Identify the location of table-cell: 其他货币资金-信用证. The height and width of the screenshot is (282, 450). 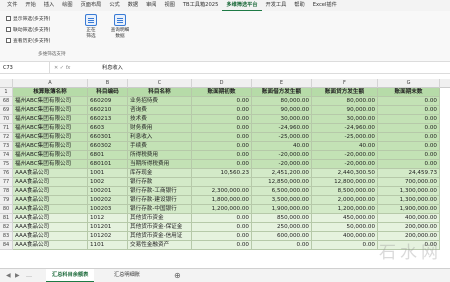
(160, 236).